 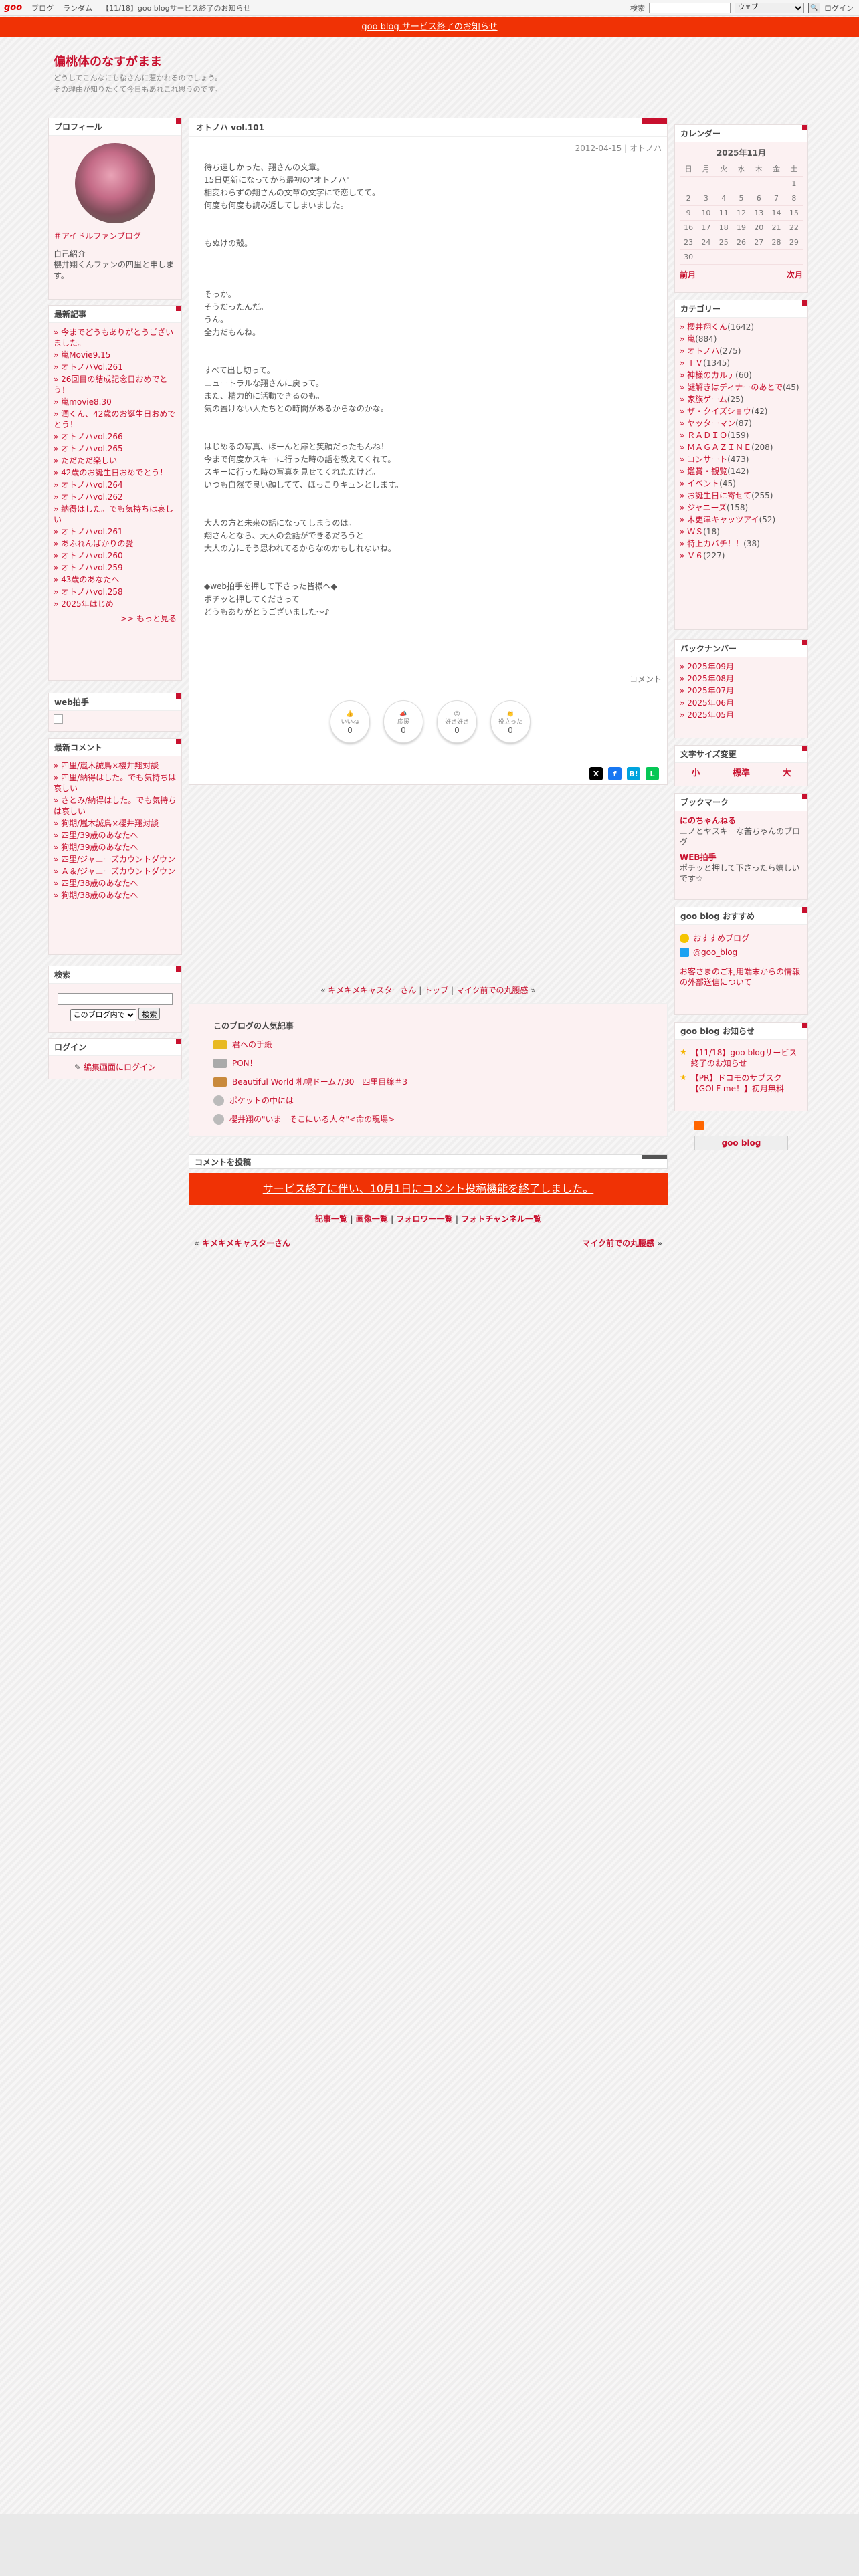 What do you see at coordinates (710, 666) in the screenshot?
I see `backnumber-link: 2025年09月` at bounding box center [710, 666].